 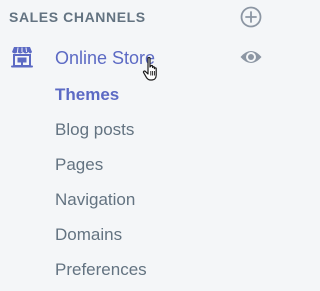 What do you see at coordinates (251, 17) in the screenshot?
I see `plus-circle-icon` at bounding box center [251, 17].